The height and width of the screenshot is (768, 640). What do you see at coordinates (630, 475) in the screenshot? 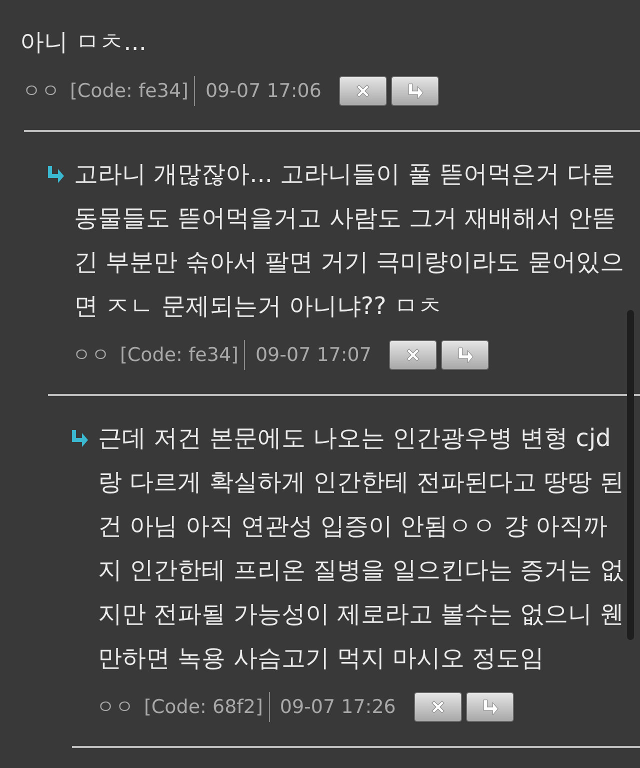
I see `scrollbar` at bounding box center [630, 475].